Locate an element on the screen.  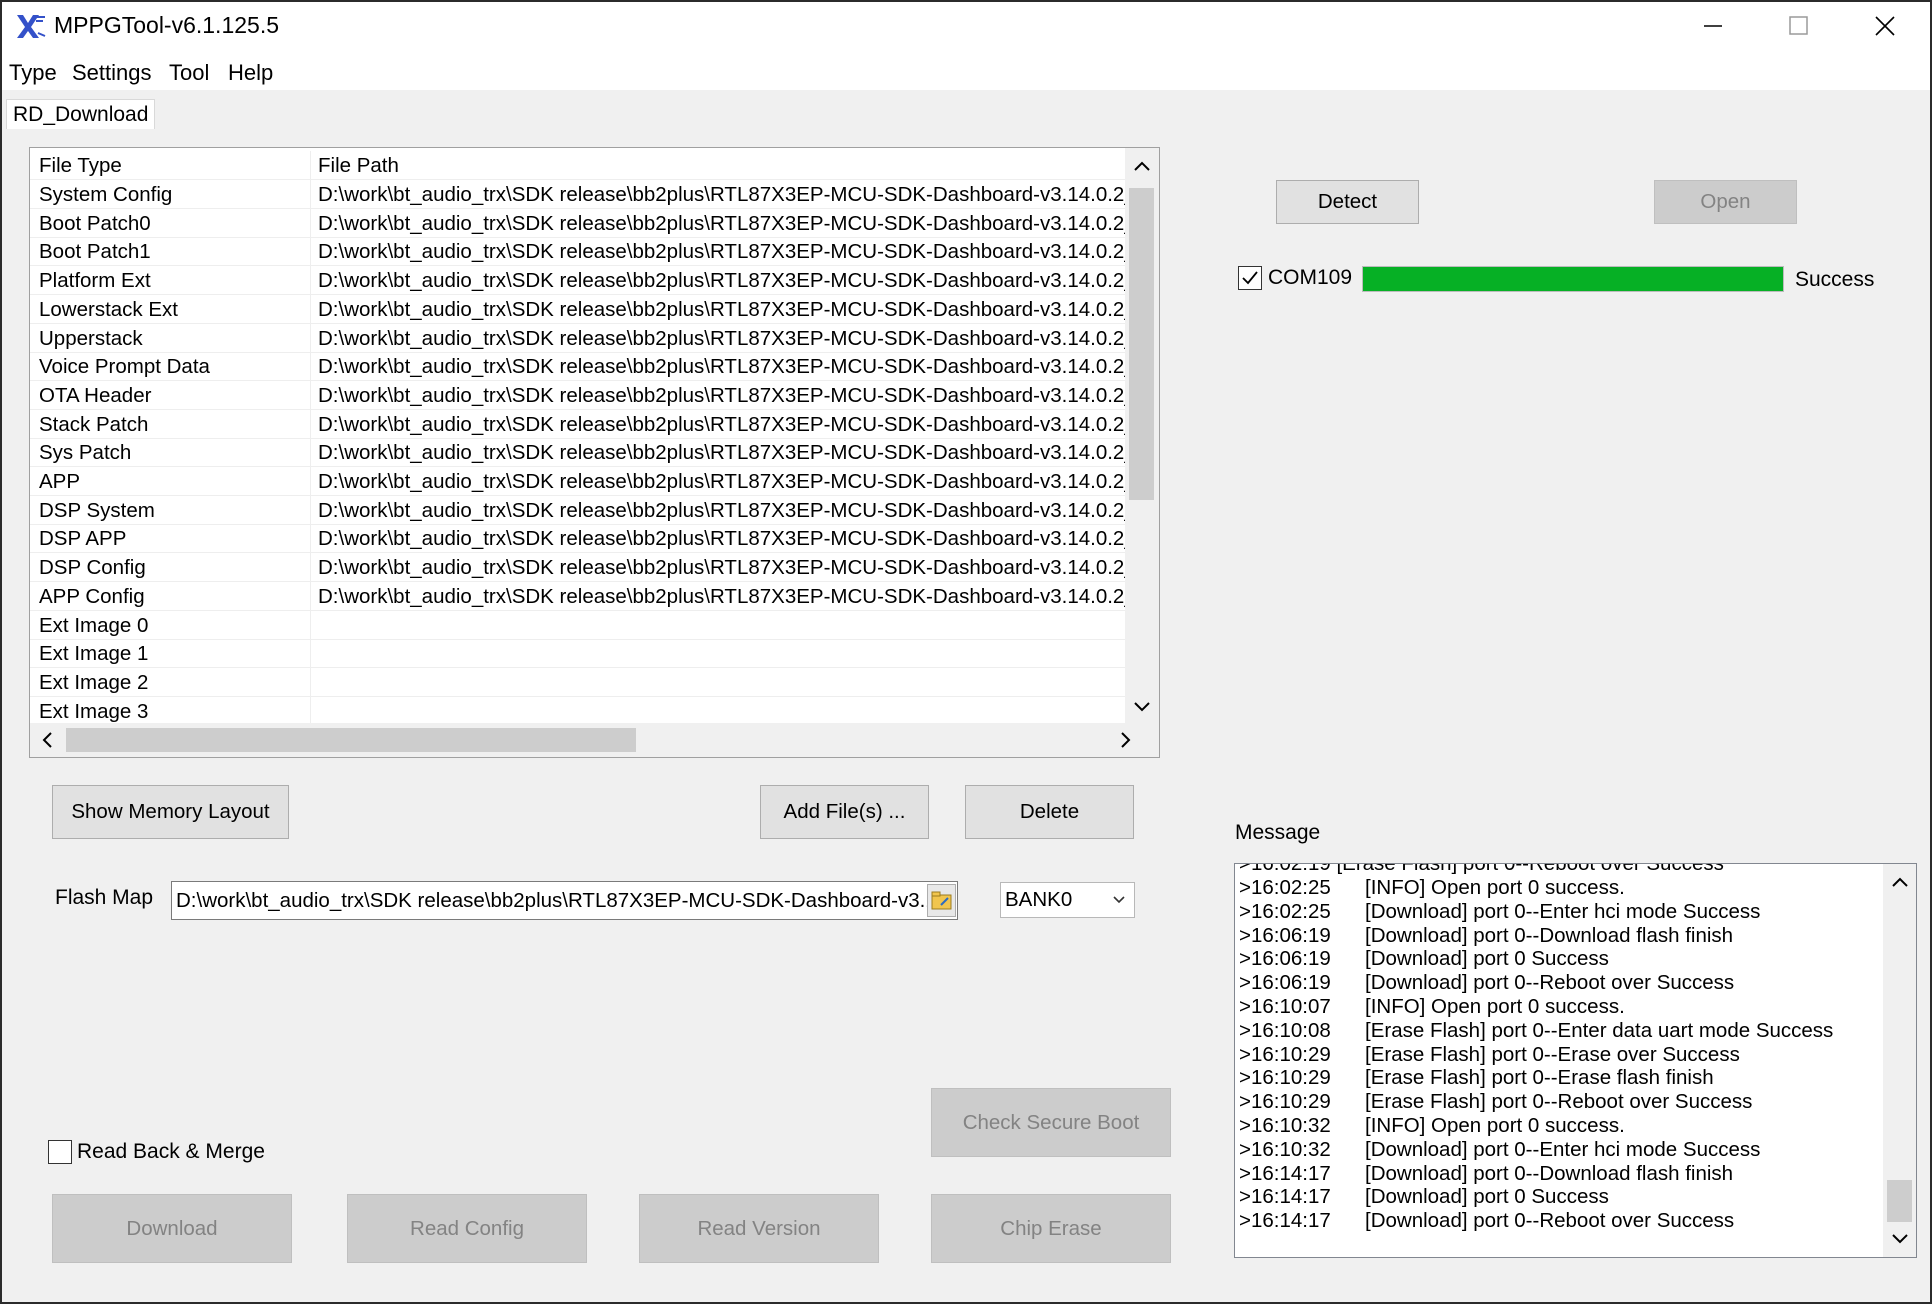
read-config-button: Read Config is located at coordinates (467, 1228).